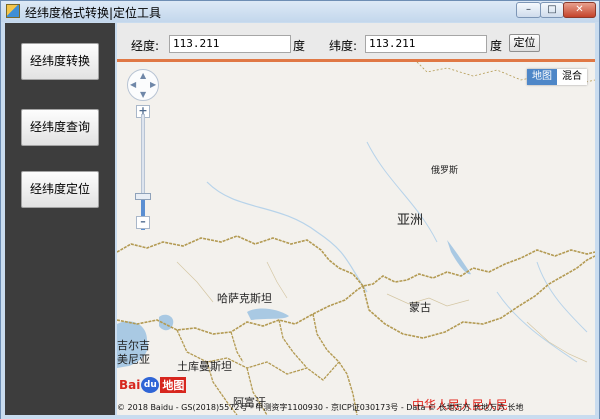 This screenshot has width=600, height=419. What do you see at coordinates (343, 46) in the screenshot?
I see `latitude-label: 纬度:` at bounding box center [343, 46].